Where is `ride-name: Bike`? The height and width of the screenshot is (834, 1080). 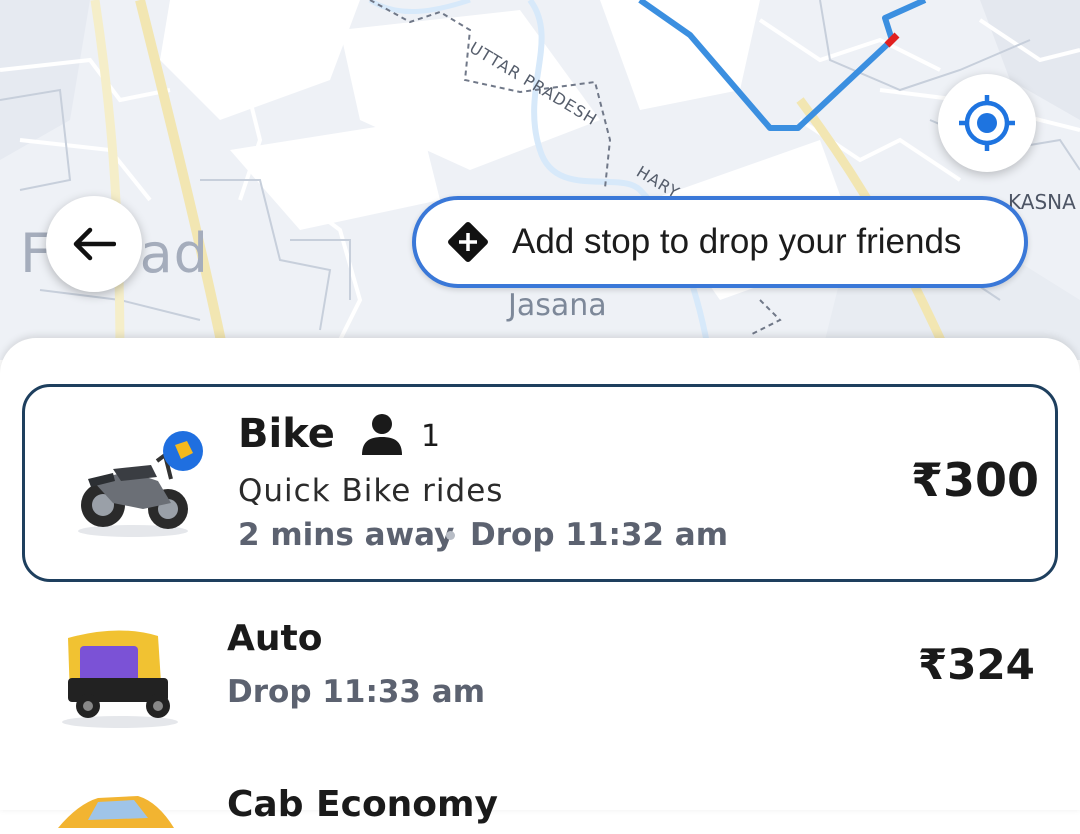 ride-name: Bike is located at coordinates (286, 434).